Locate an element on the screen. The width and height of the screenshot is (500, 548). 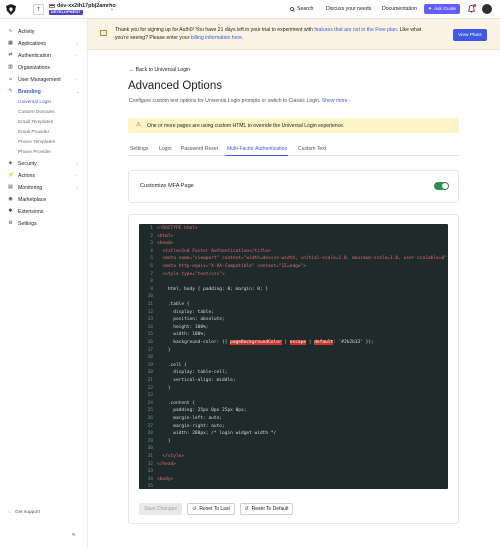
sidebar-item-label: User Management is located at coordinates (39, 80).